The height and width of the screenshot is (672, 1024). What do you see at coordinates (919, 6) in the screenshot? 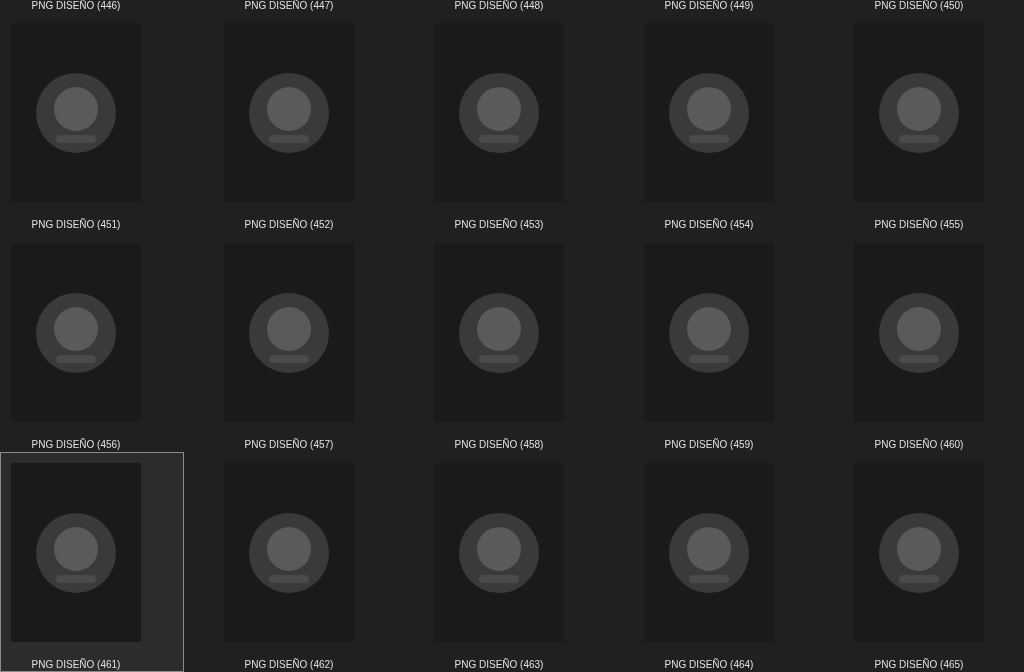
I see `file-name: PNG DISEÑO (450)` at bounding box center [919, 6].